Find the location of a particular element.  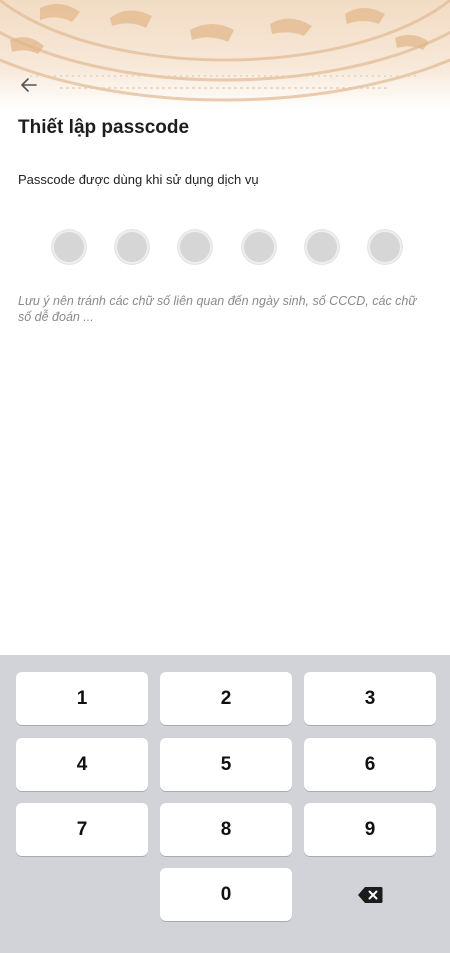

key-blank is located at coordinates (82, 894).